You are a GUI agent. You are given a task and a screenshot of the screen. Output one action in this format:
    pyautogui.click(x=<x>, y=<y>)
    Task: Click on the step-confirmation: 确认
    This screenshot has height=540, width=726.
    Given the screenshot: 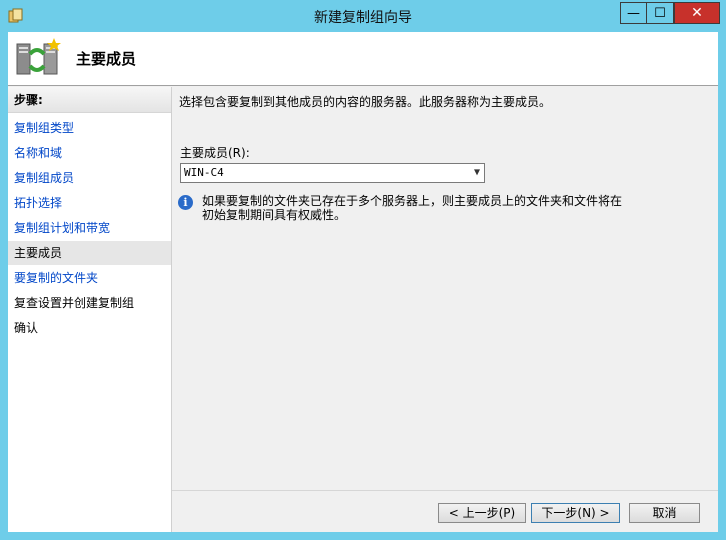 What is the action you would take?
    pyautogui.click(x=26, y=328)
    